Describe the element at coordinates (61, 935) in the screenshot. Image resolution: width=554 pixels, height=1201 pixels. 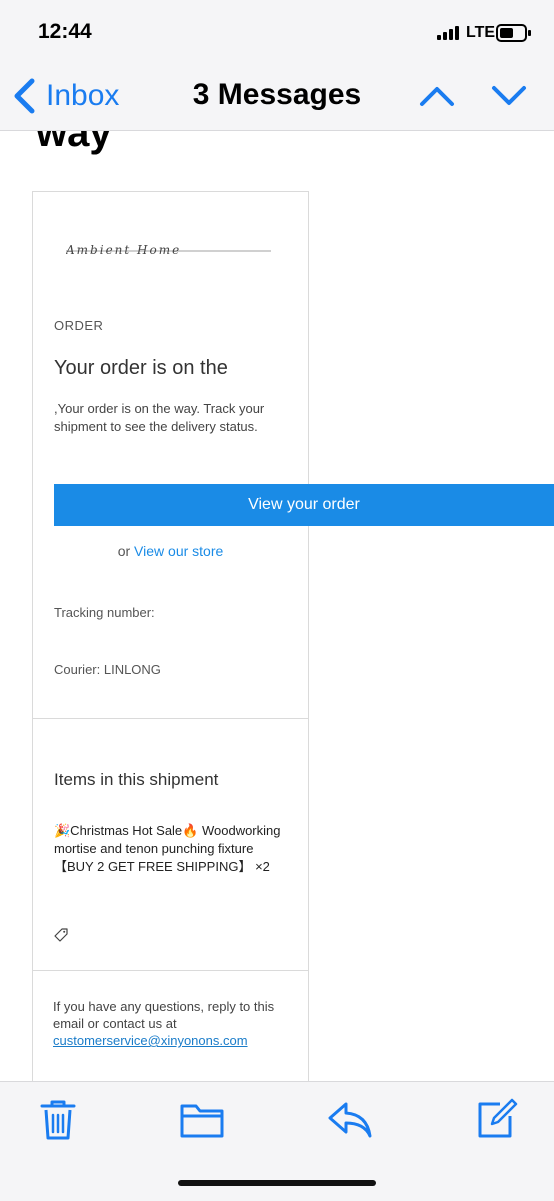
I see `tag-icon` at that location.